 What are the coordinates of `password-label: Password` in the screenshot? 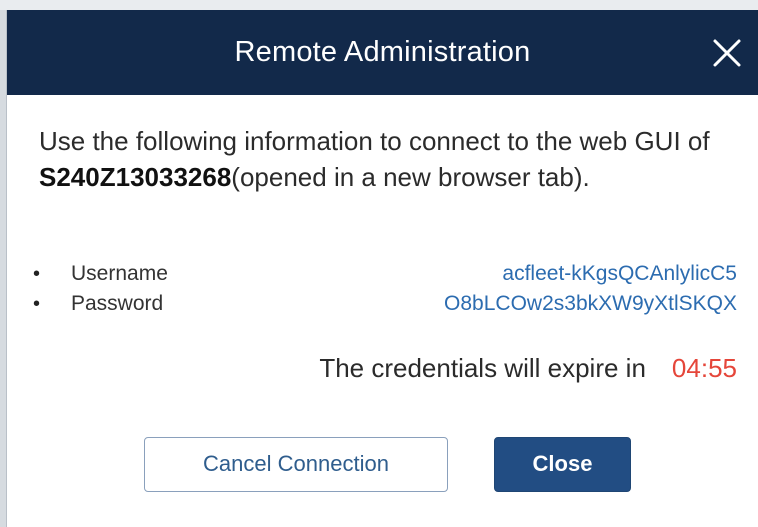 It's located at (117, 303).